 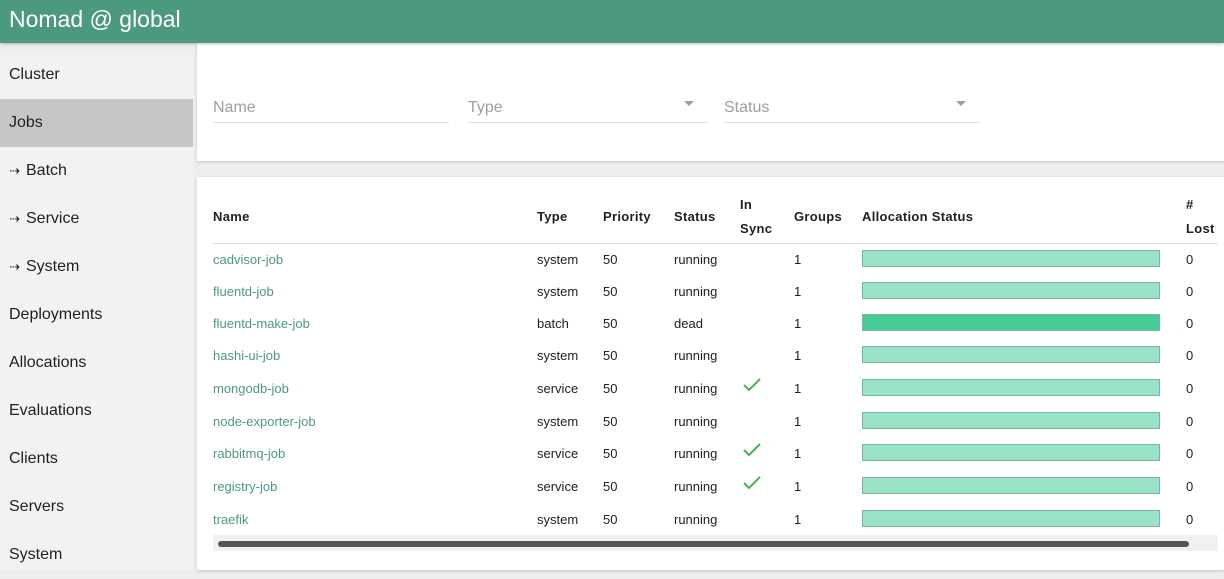 I want to click on column-header-allocation-status: Allocation Status, so click(x=917, y=217).